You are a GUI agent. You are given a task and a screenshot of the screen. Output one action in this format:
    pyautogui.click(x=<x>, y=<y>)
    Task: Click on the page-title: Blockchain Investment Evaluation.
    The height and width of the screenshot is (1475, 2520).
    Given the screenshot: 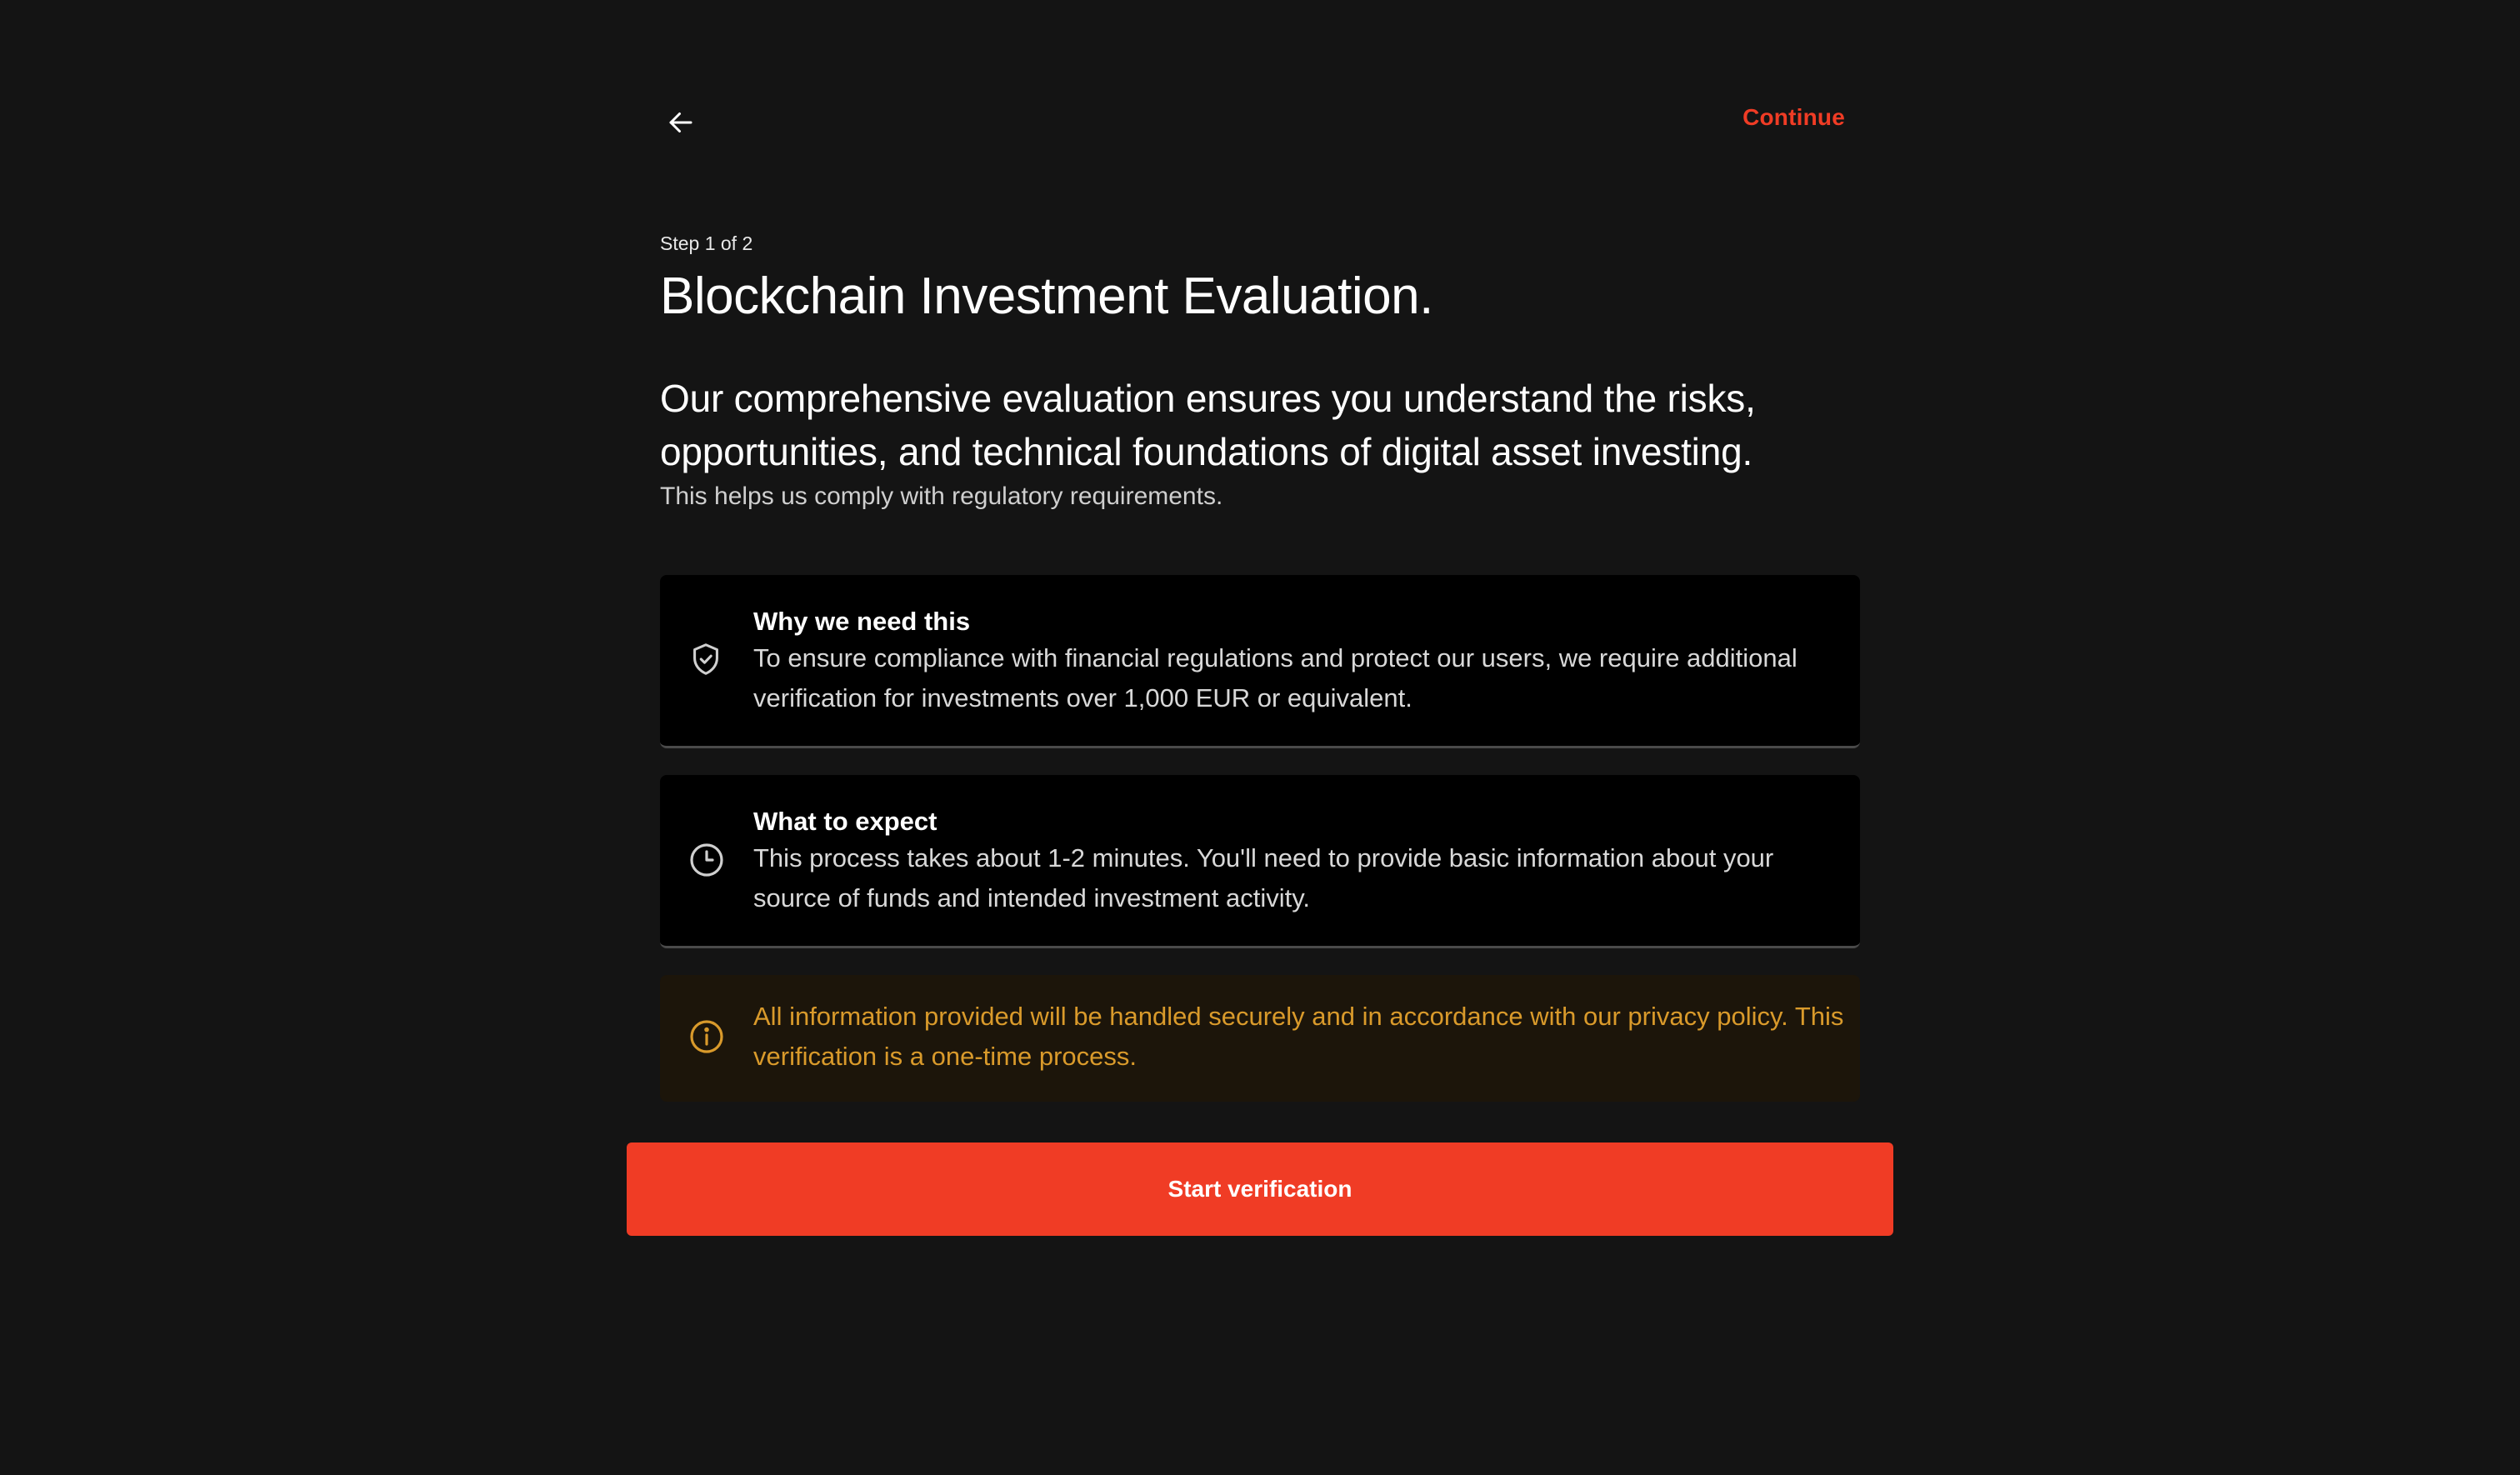 What is the action you would take?
    pyautogui.click(x=1046, y=296)
    